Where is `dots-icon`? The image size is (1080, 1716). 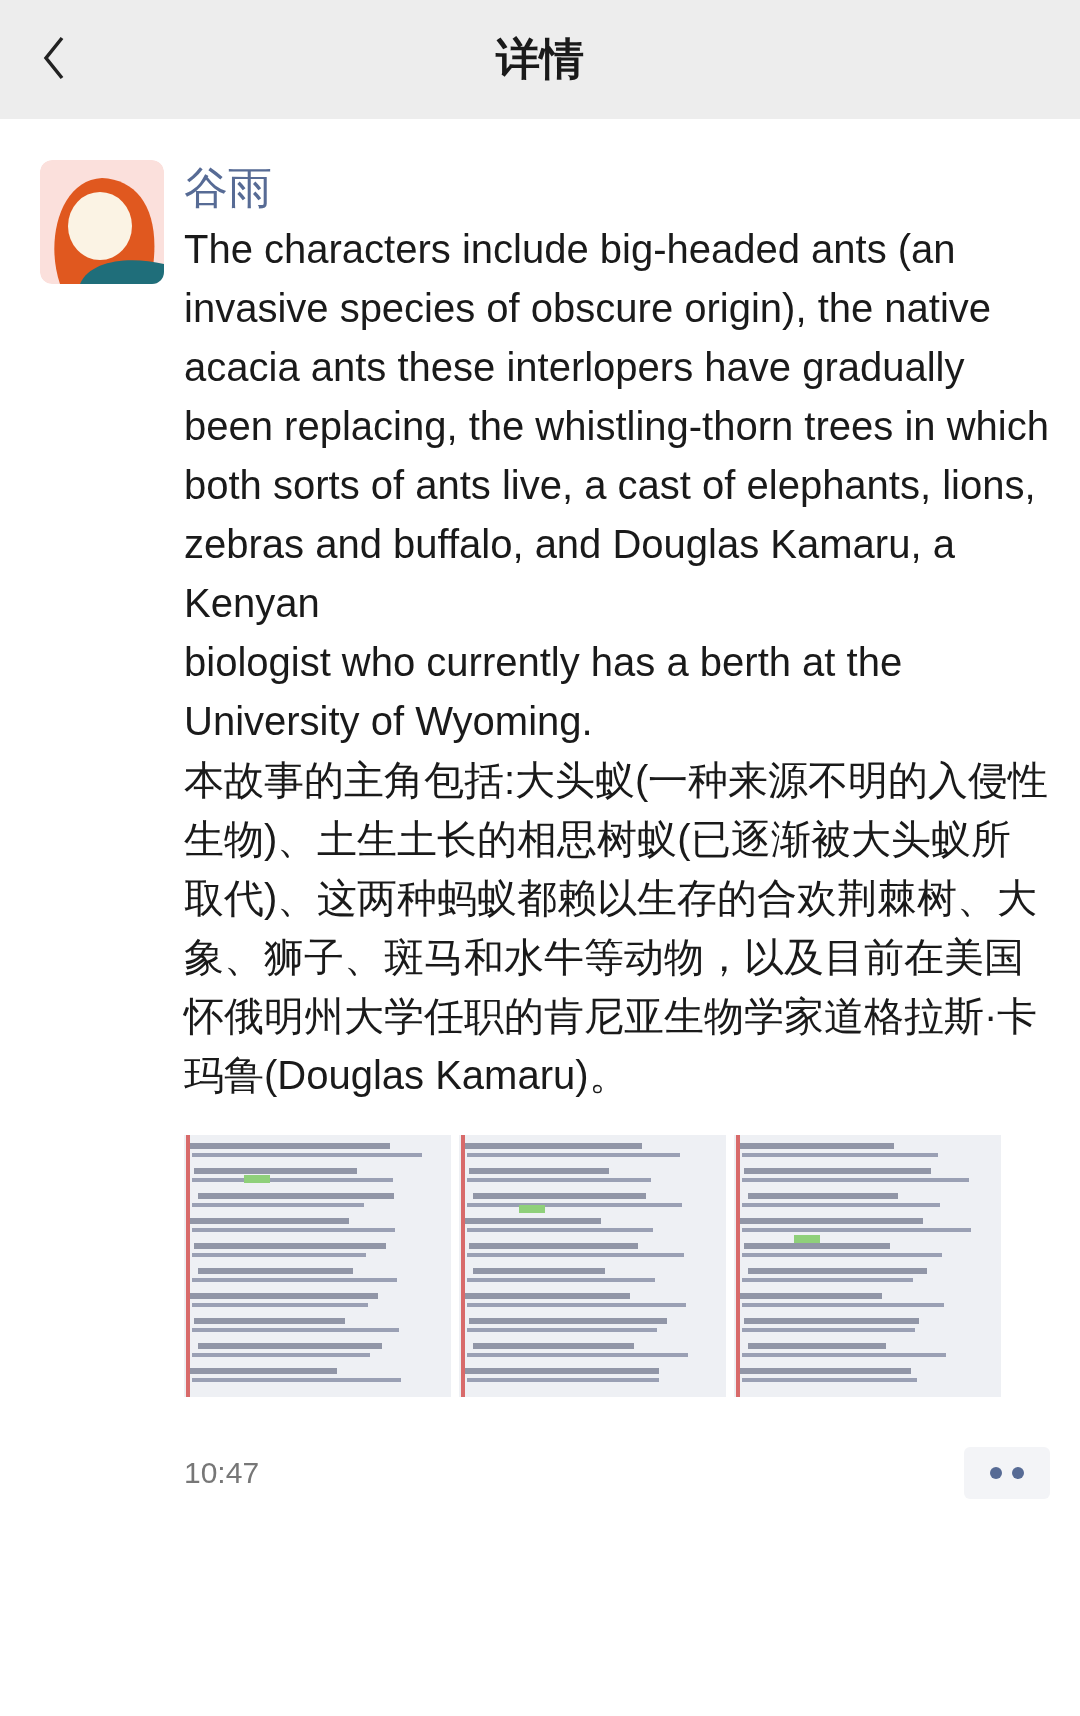 dots-icon is located at coordinates (1007, 1473).